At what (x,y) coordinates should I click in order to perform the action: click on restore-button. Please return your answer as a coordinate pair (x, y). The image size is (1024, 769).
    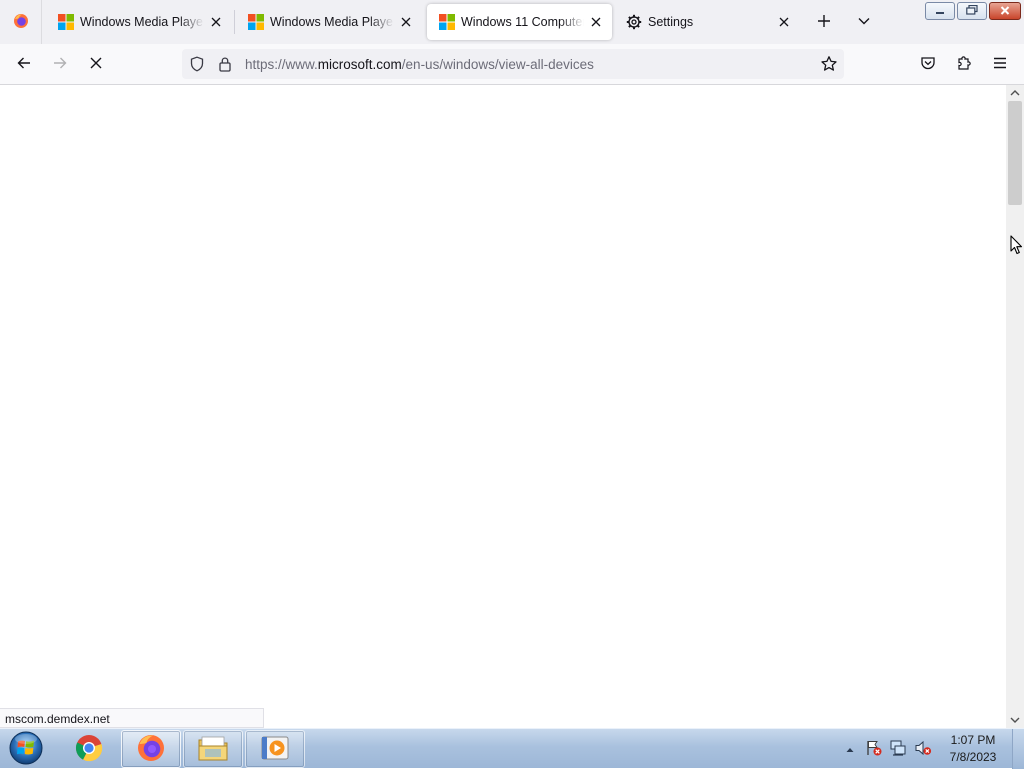
    Looking at the image, I should click on (972, 11).